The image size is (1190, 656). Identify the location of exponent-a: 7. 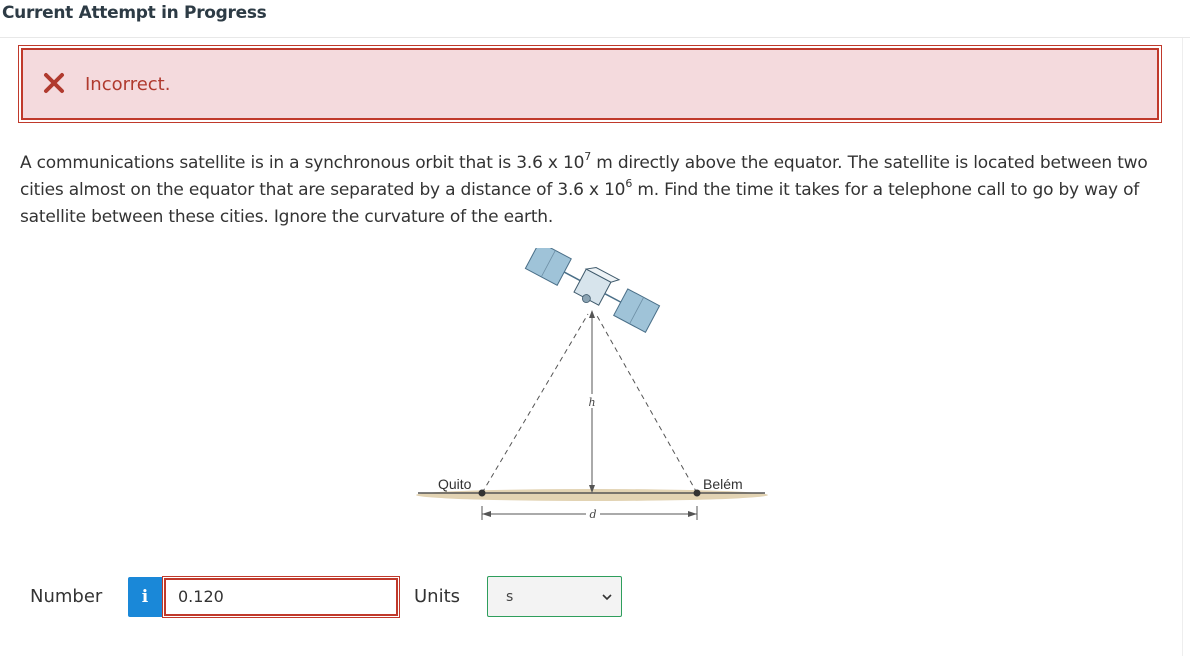
(588, 157).